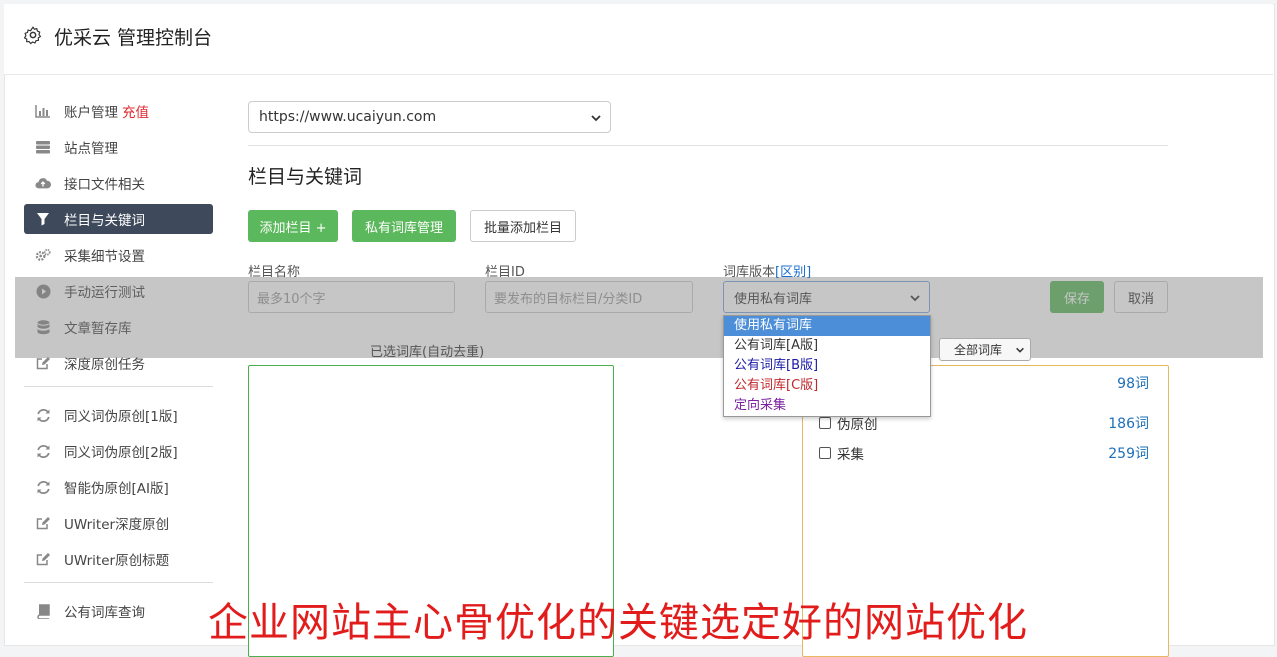 The height and width of the screenshot is (657, 1277). I want to click on site-select-value: https://www.ucaiyun.com, so click(348, 117).